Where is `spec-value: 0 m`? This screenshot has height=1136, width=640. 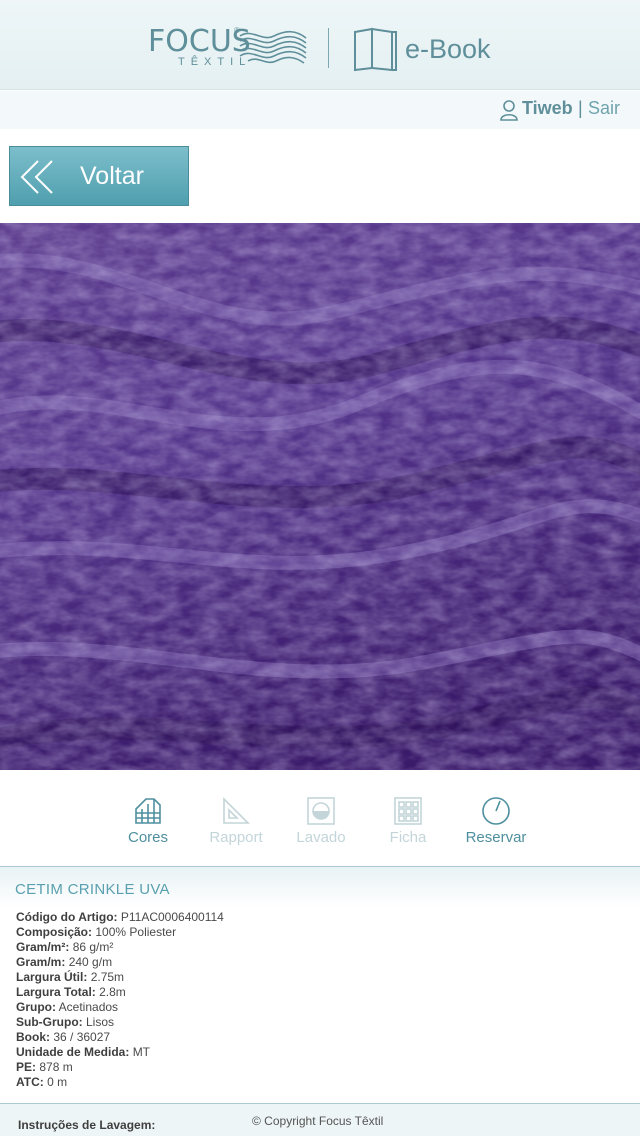
spec-value: 0 m is located at coordinates (57, 1082).